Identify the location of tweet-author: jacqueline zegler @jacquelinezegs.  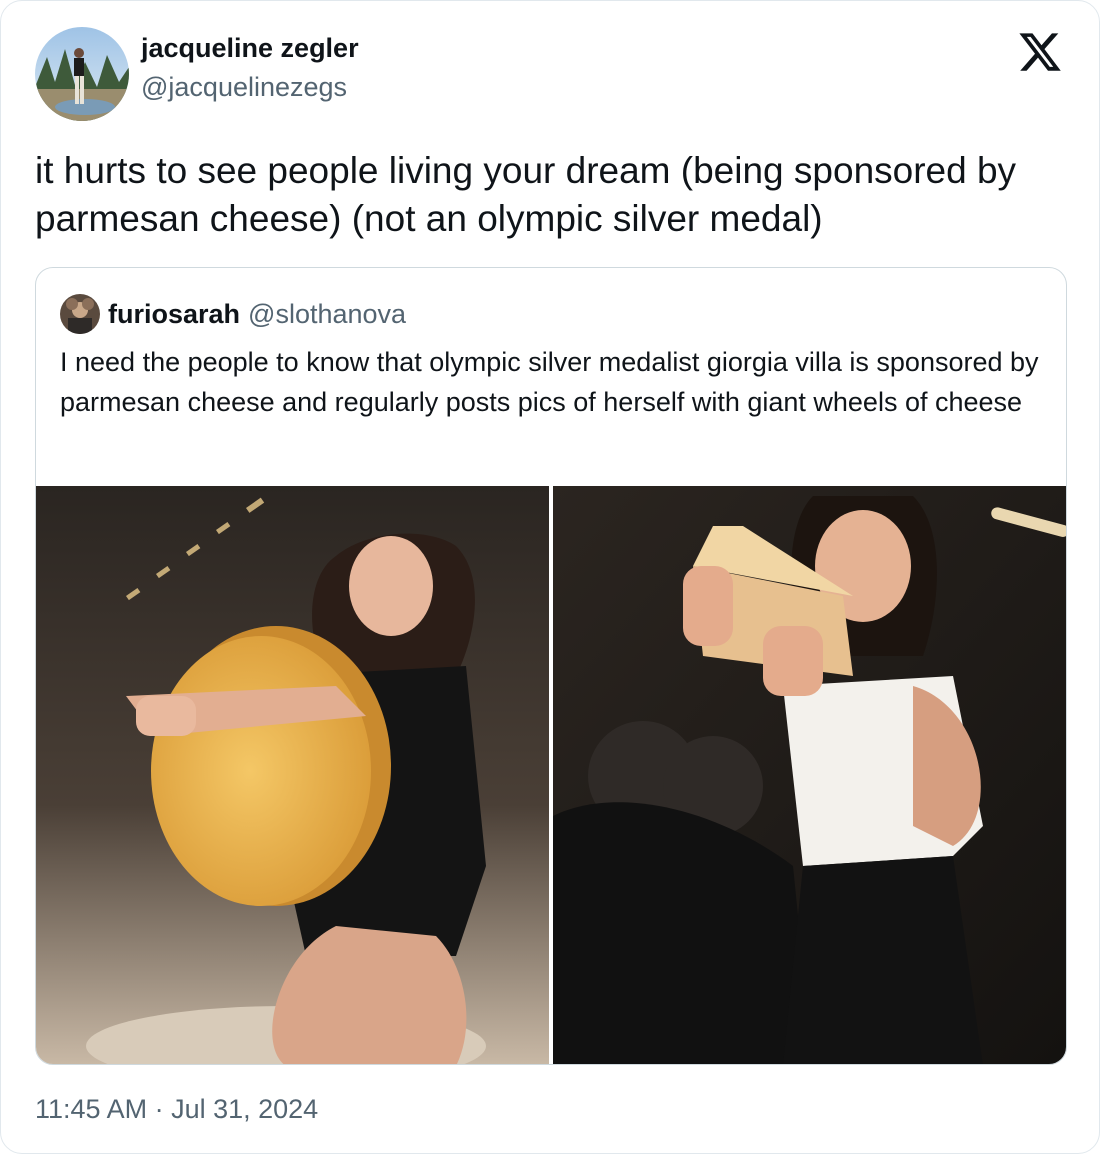
(197, 74).